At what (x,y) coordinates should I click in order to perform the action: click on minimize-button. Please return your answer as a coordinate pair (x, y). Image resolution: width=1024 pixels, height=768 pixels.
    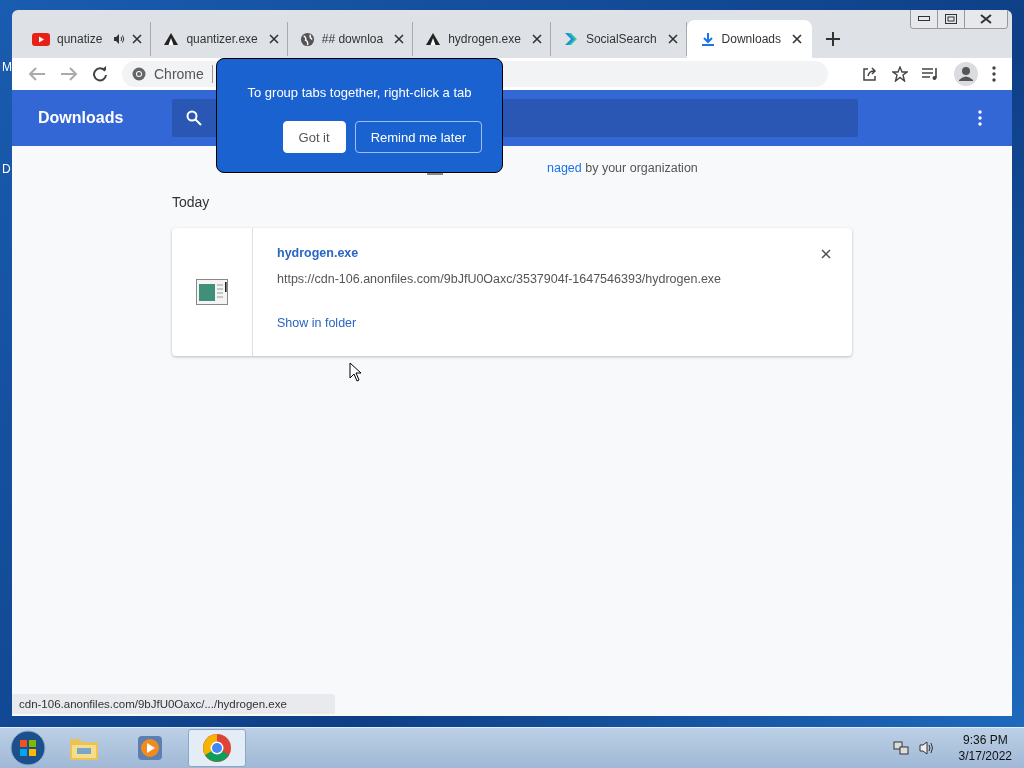
    Looking at the image, I should click on (924, 19).